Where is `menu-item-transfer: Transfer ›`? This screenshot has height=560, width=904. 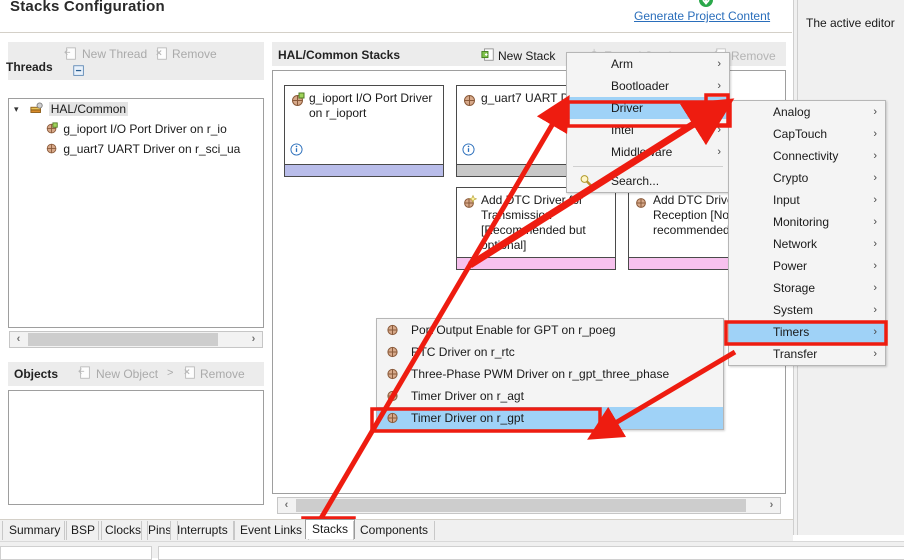
menu-item-transfer: Transfer › is located at coordinates (807, 354).